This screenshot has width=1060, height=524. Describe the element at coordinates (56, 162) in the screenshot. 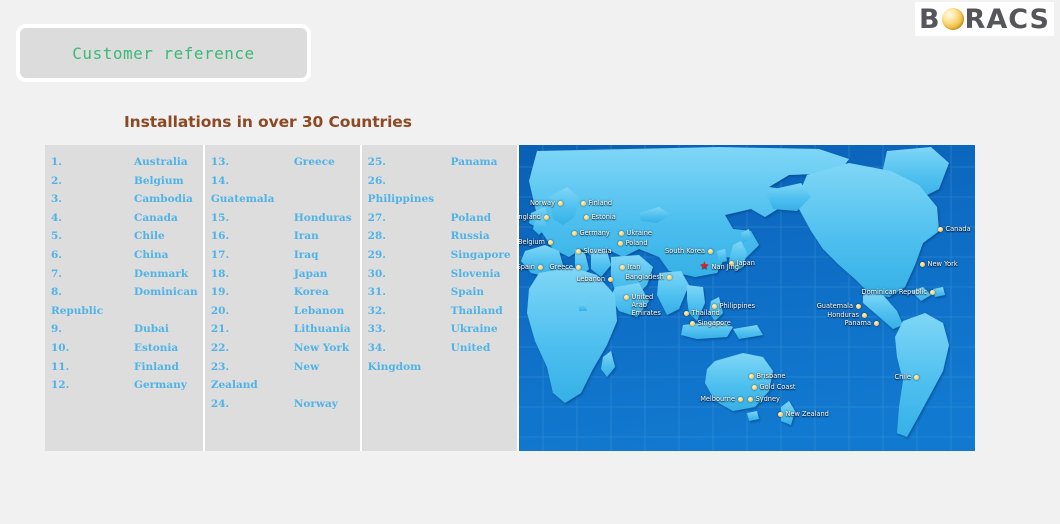

I see `country-index: 1.` at that location.